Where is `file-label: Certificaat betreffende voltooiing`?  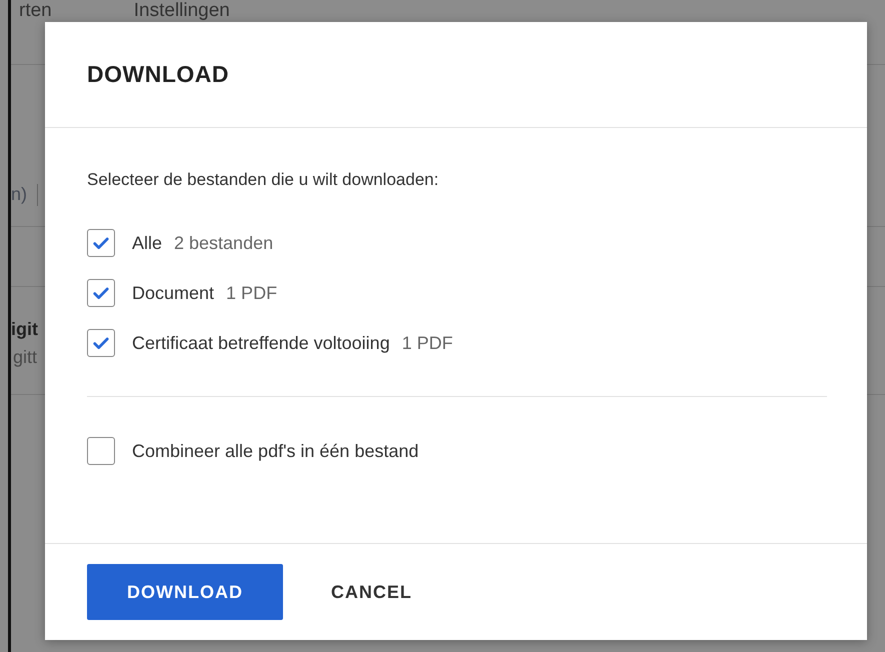
file-label: Certificaat betreffende voltooiing is located at coordinates (261, 343).